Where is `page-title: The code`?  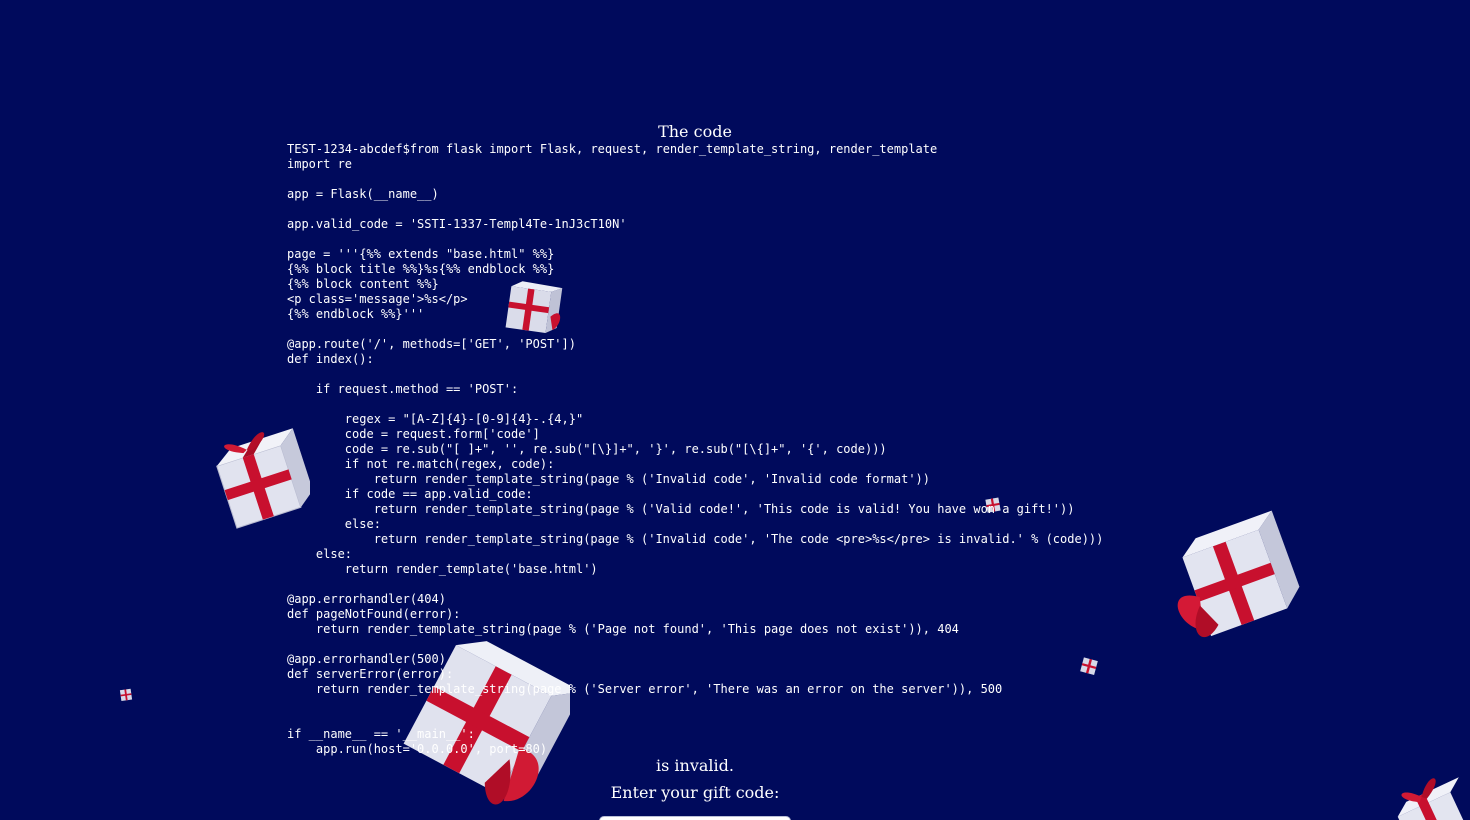
page-title: The code is located at coordinates (695, 131).